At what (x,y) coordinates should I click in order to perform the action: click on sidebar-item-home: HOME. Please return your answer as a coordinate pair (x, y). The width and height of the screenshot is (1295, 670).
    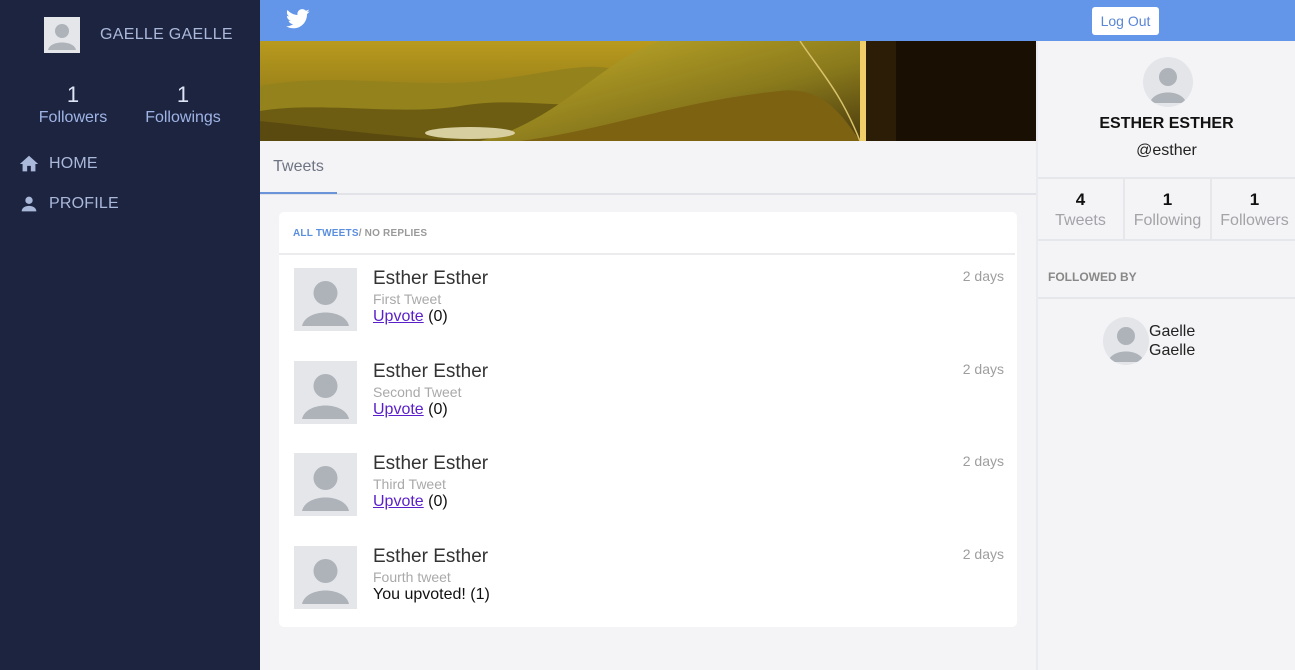
    Looking at the image, I should click on (68, 164).